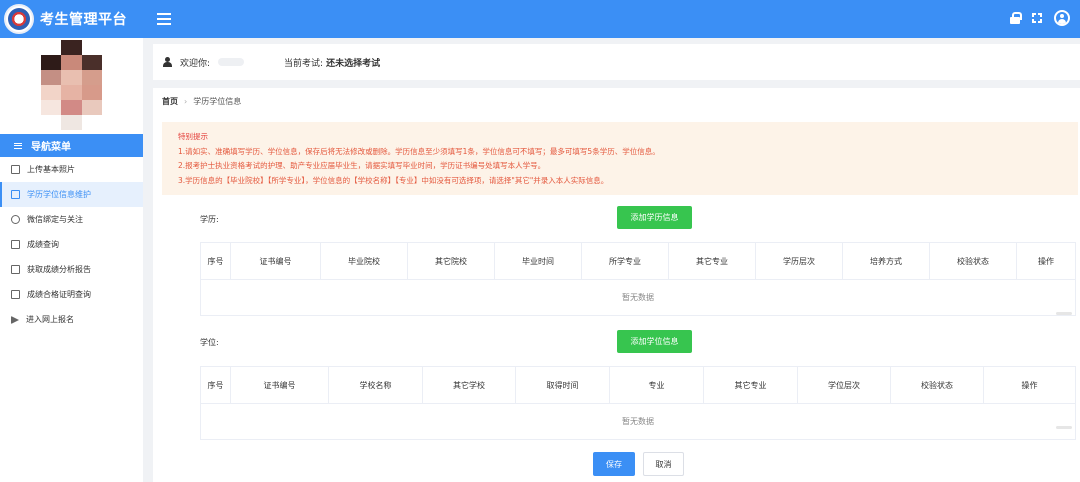  Describe the element at coordinates (59, 294) in the screenshot. I see `sidebar-item-label: 成绩合格证明查询` at that location.